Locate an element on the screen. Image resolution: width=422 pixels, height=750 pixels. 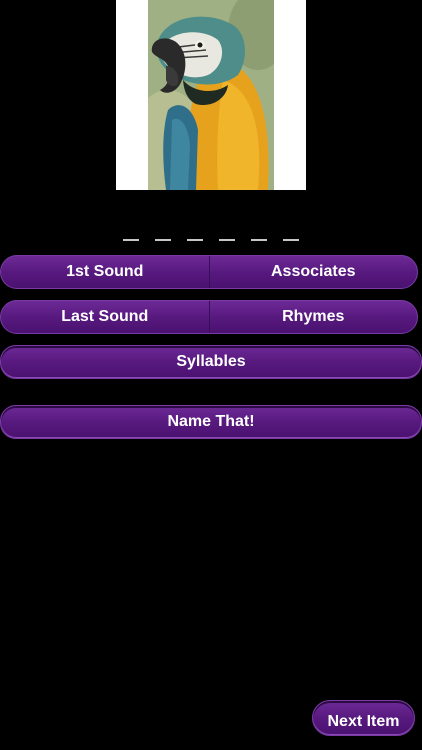
hint-row-1: 1st Sound Associates is located at coordinates (209, 272).